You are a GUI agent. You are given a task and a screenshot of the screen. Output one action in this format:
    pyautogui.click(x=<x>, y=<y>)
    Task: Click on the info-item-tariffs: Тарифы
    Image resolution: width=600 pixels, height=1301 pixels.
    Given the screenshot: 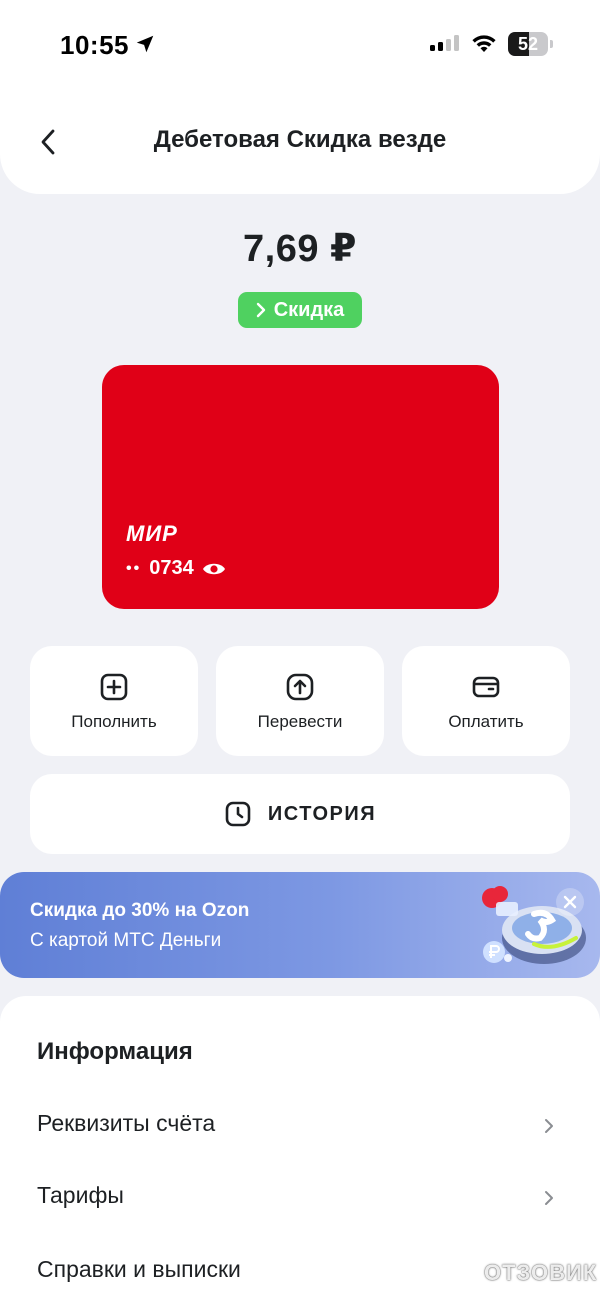 What is the action you would take?
    pyautogui.click(x=300, y=1198)
    